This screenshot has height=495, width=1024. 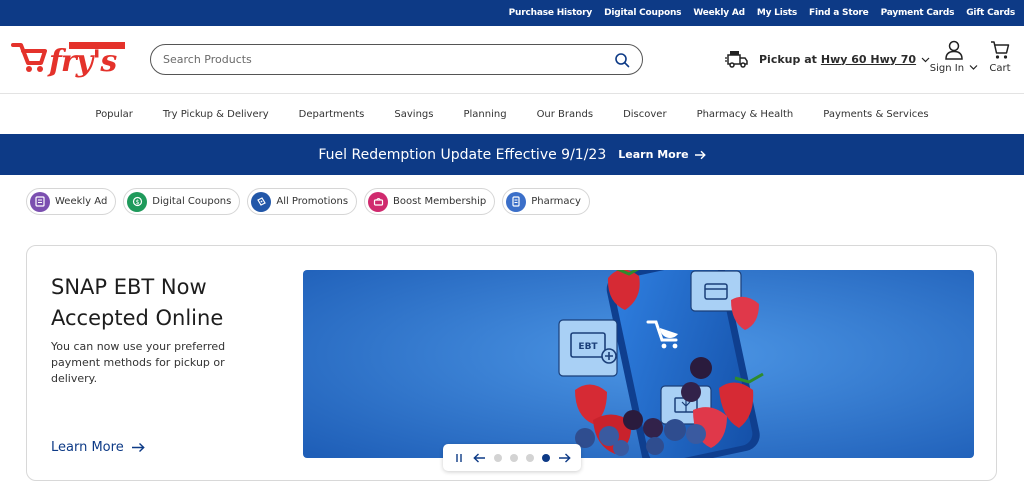 What do you see at coordinates (81, 201) in the screenshot?
I see `chip-label: Weekly Ad` at bounding box center [81, 201].